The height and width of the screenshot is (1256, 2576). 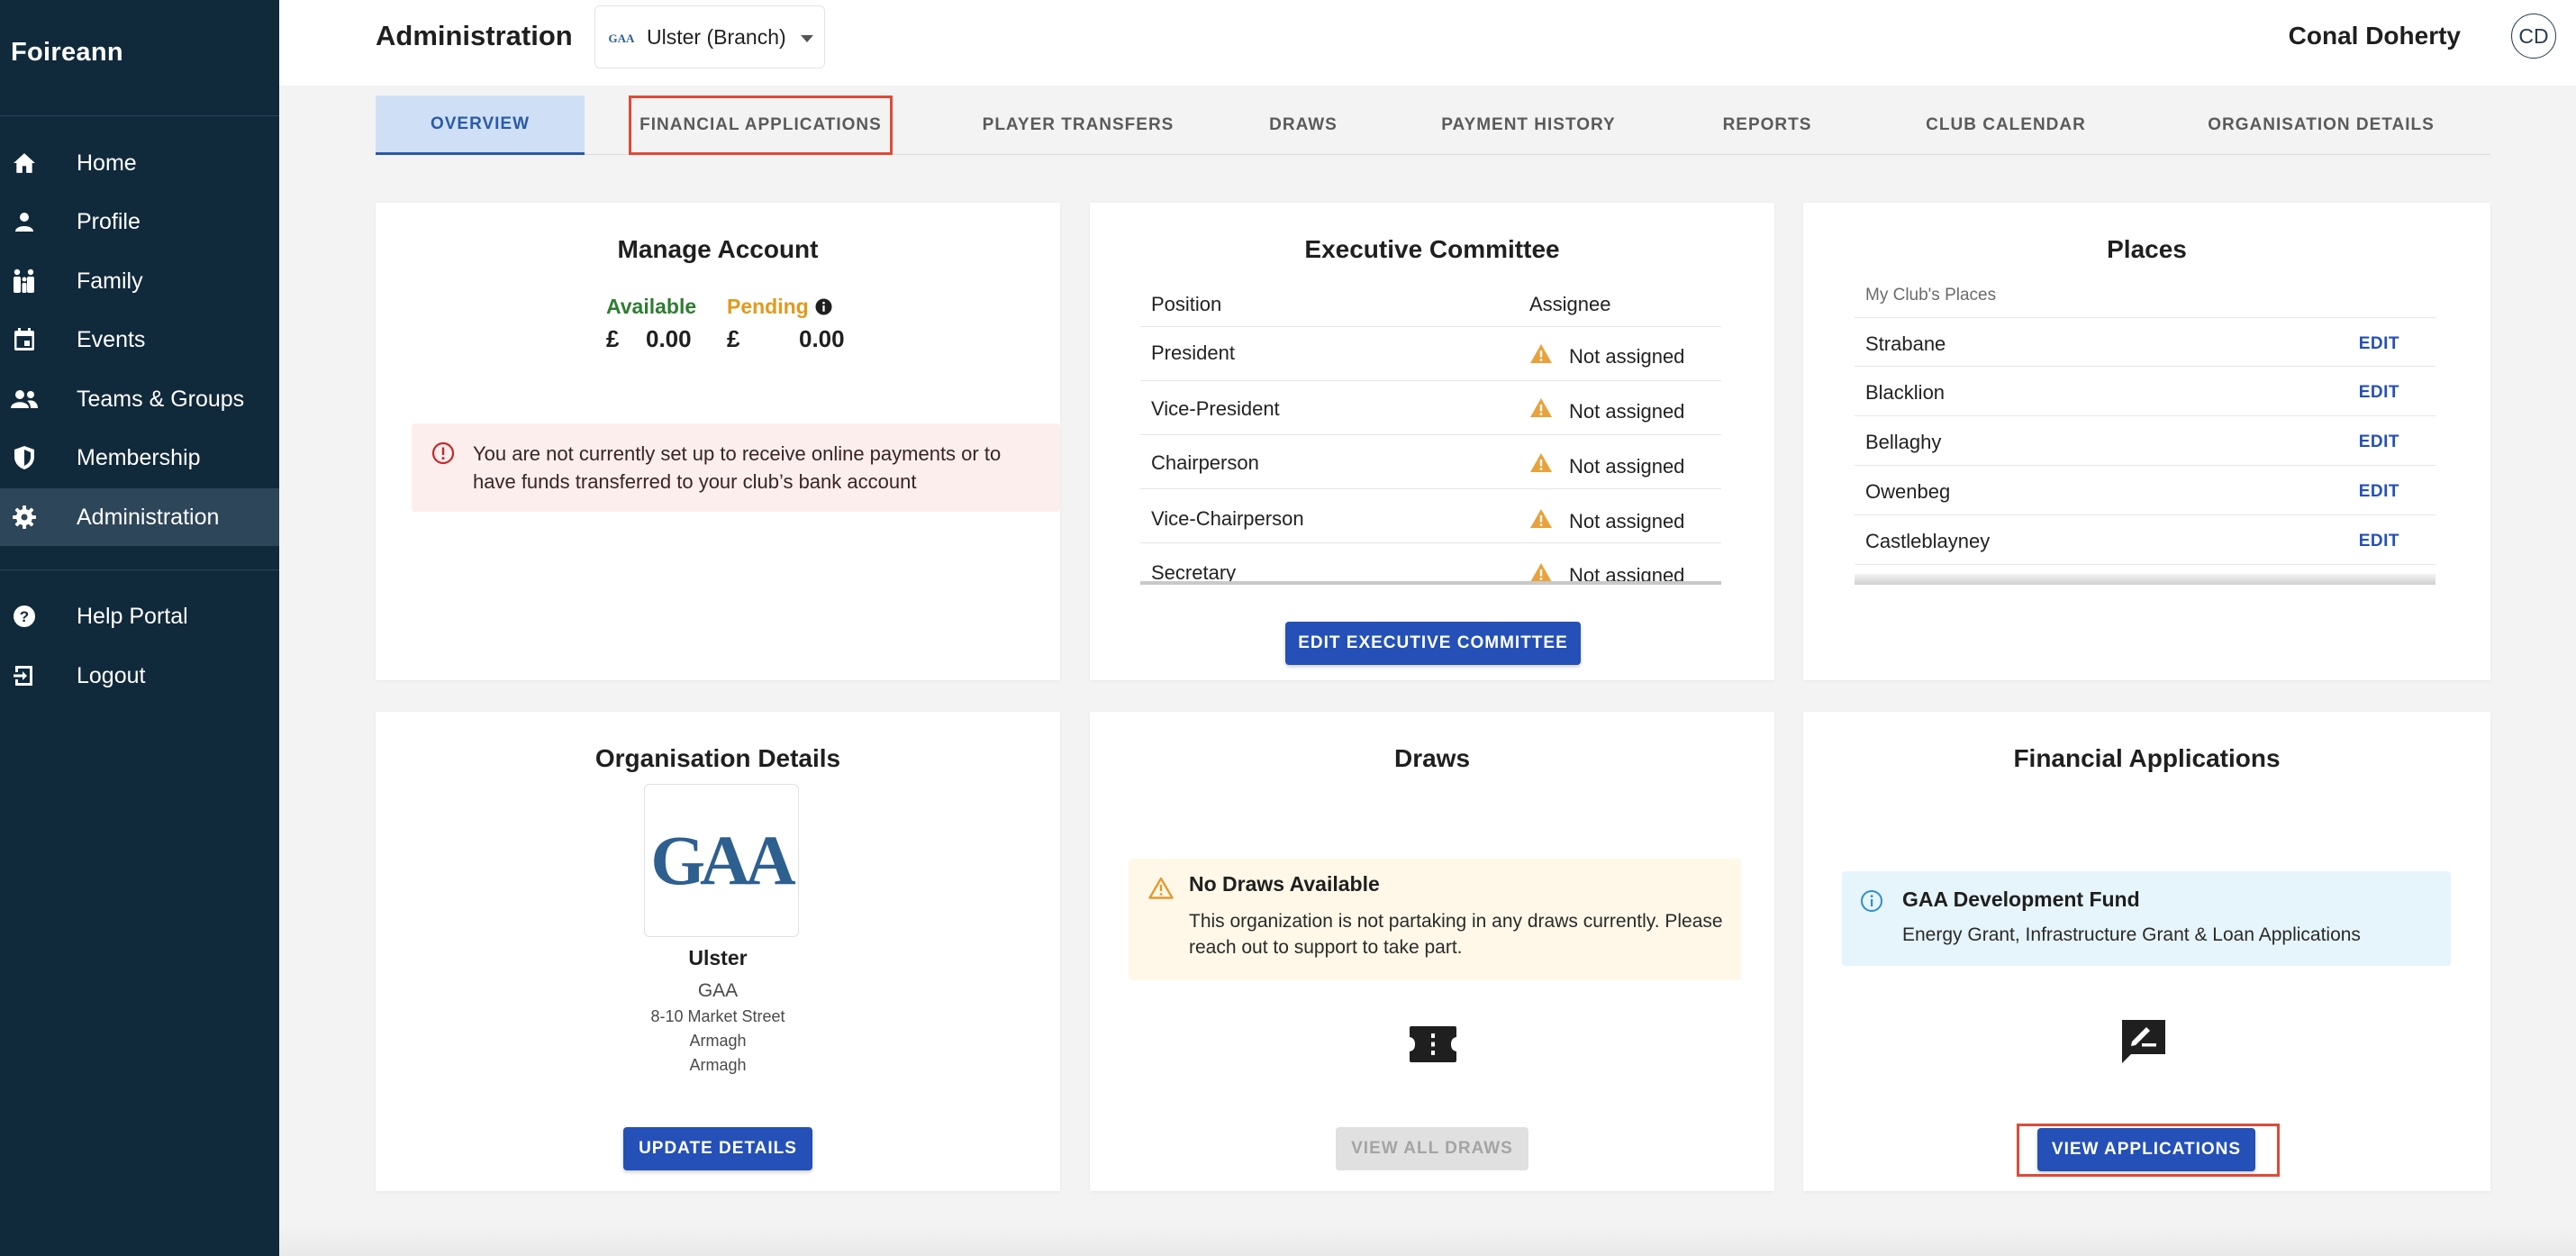 I want to click on sidebar-item-label: Teams & Groups, so click(x=161, y=399).